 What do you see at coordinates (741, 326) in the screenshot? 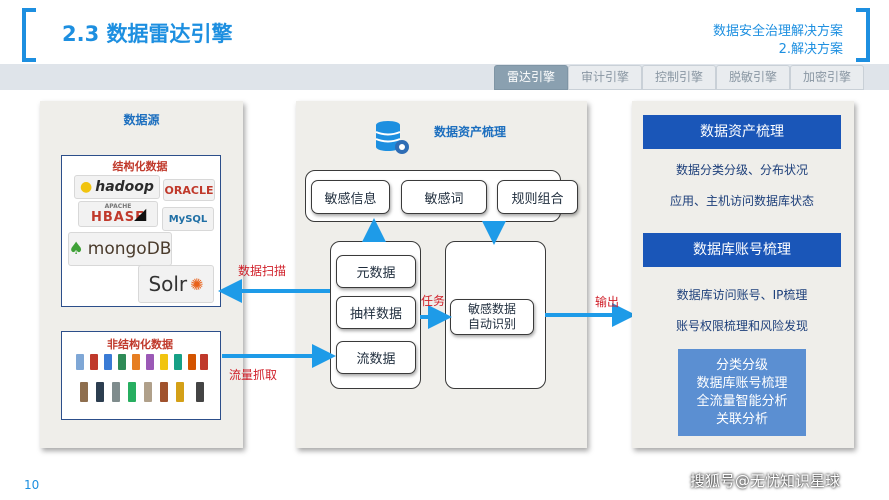
I see `permission-risk-item: 账号权限梳理和风险发现` at bounding box center [741, 326].